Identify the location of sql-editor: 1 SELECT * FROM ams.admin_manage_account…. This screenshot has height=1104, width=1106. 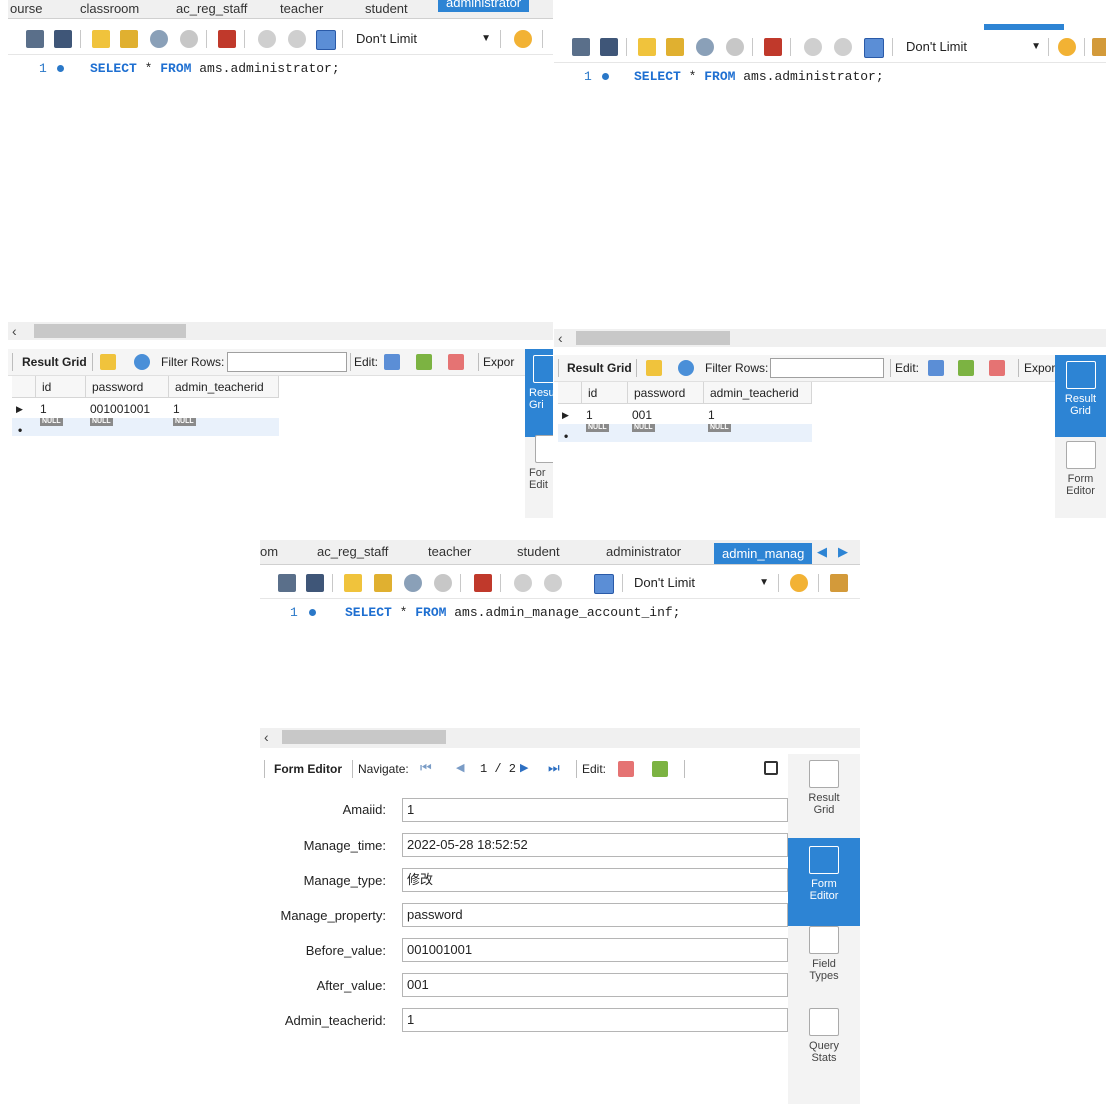
(560, 662).